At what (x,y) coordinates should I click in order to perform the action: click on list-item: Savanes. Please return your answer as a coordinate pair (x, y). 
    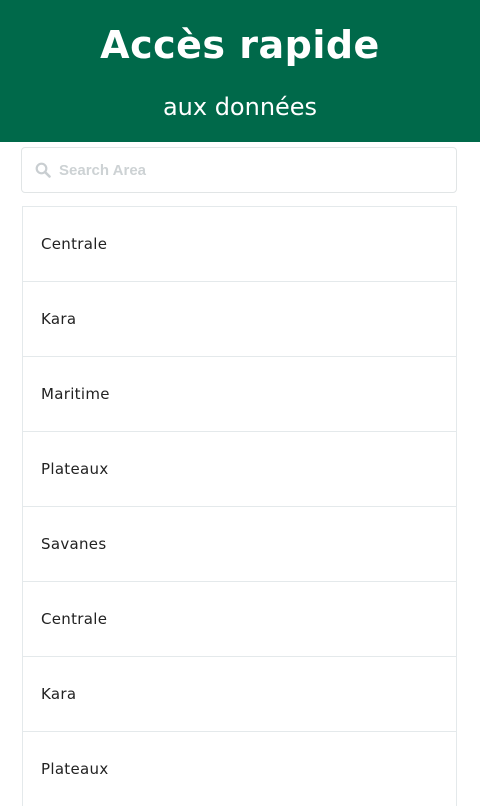
    Looking at the image, I should click on (239, 544).